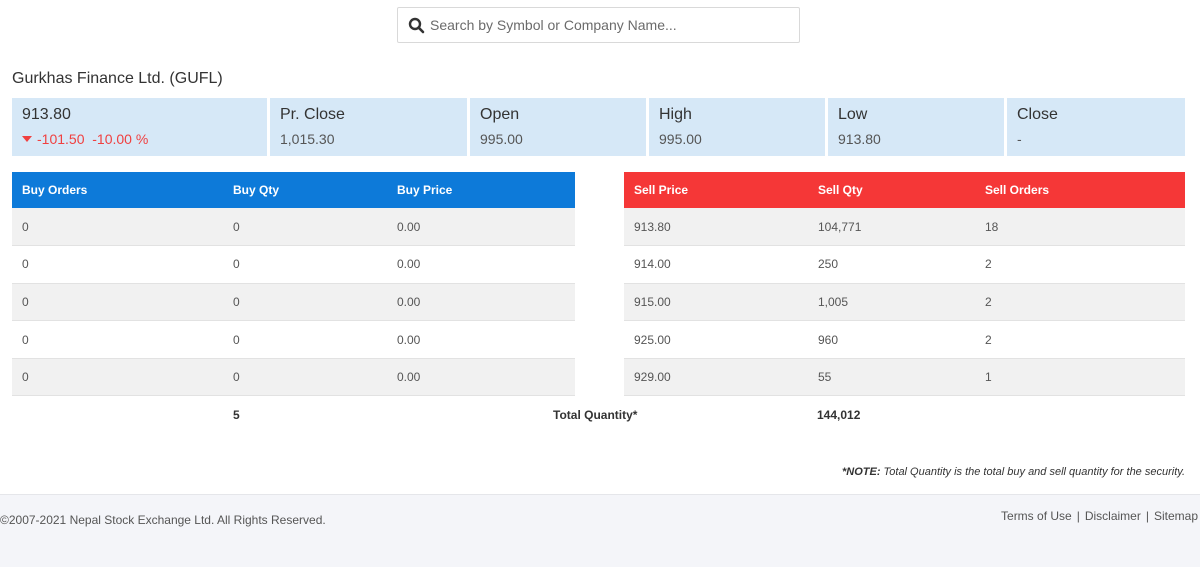 The width and height of the screenshot is (1200, 567). Describe the element at coordinates (716, 190) in the screenshot. I see `sell-price-header: Sell Price` at that location.